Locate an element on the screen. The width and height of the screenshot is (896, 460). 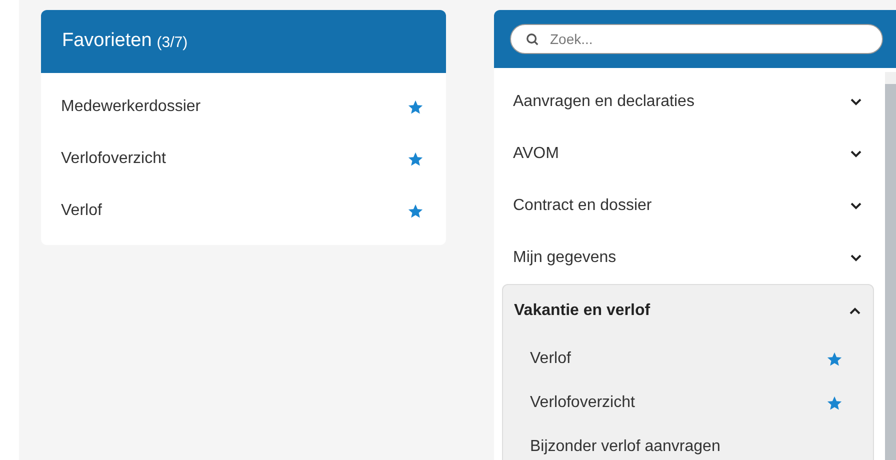
section-header: Aanvragen en declaraties is located at coordinates (688, 102).